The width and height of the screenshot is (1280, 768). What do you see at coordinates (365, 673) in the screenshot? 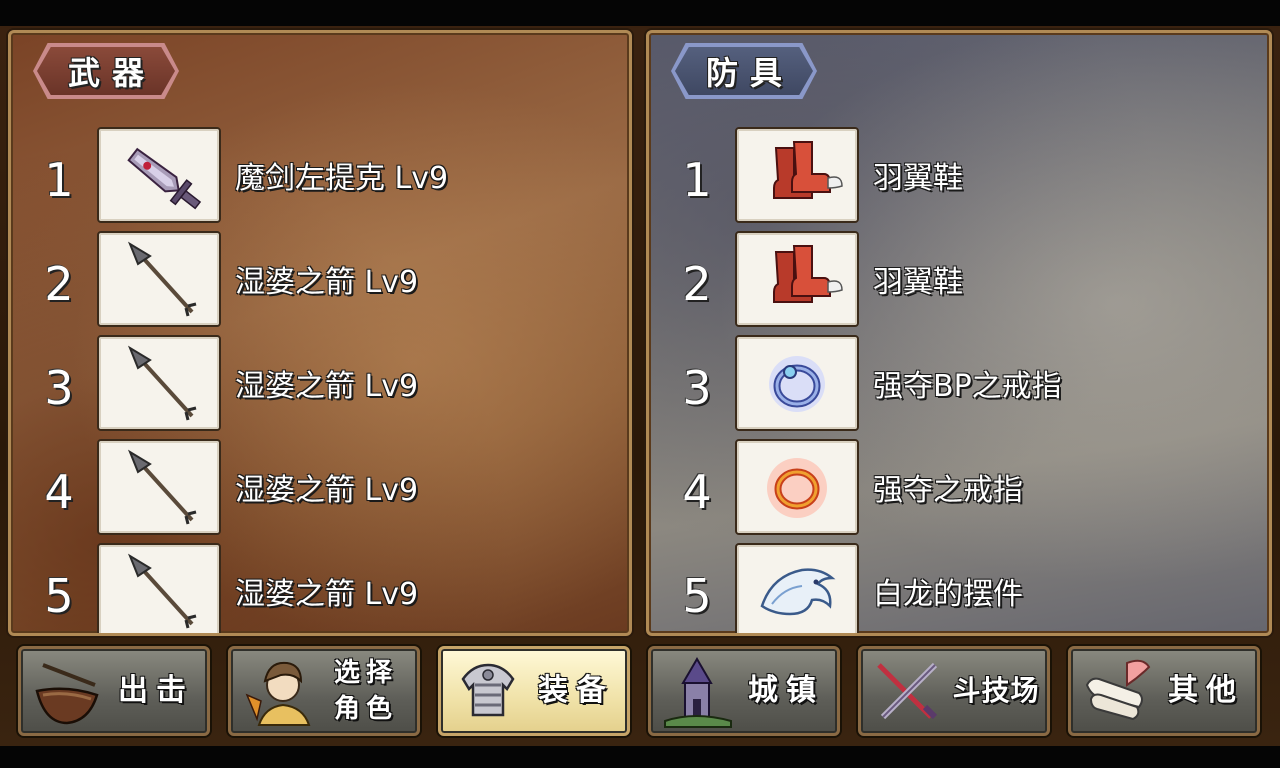
I see `nav-select-line1: 选择` at bounding box center [365, 673].